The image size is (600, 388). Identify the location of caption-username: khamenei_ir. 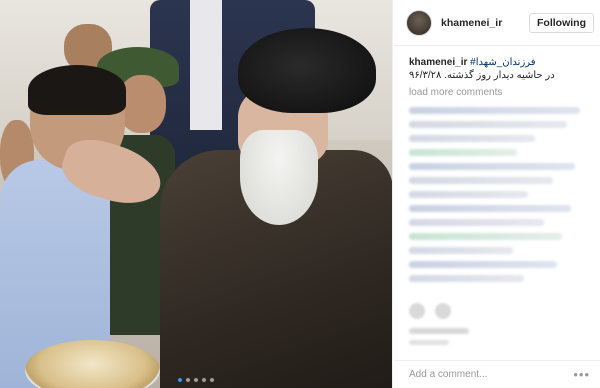
(438, 62).